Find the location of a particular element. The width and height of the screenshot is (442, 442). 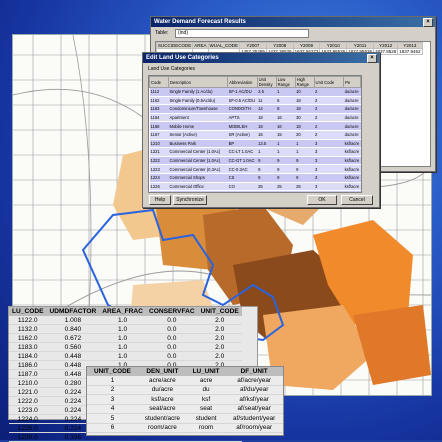

column-header: Pe is located at coordinates (352, 82).